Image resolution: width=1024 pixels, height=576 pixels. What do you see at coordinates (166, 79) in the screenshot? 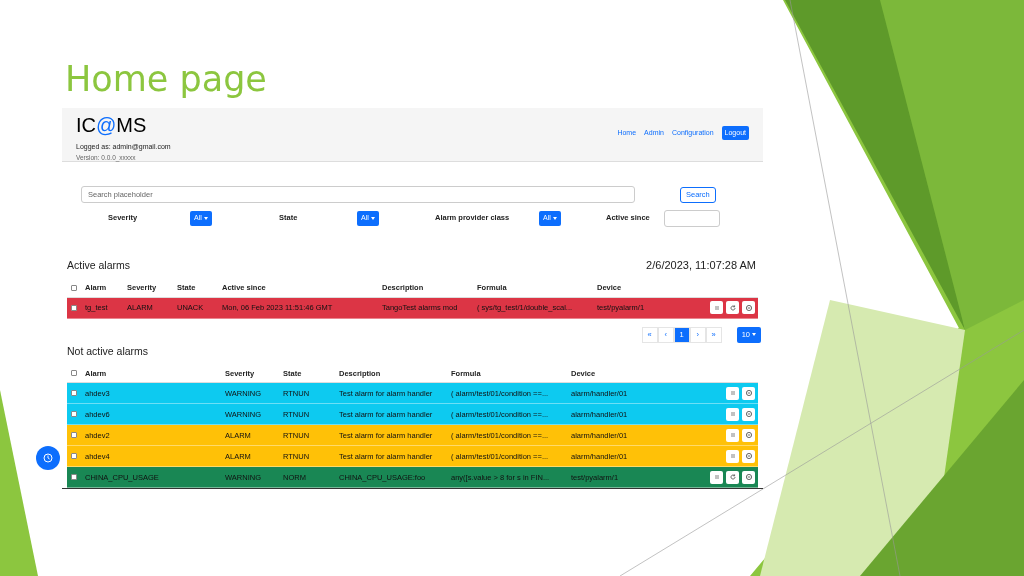
I see `slide-title: Home page` at bounding box center [166, 79].